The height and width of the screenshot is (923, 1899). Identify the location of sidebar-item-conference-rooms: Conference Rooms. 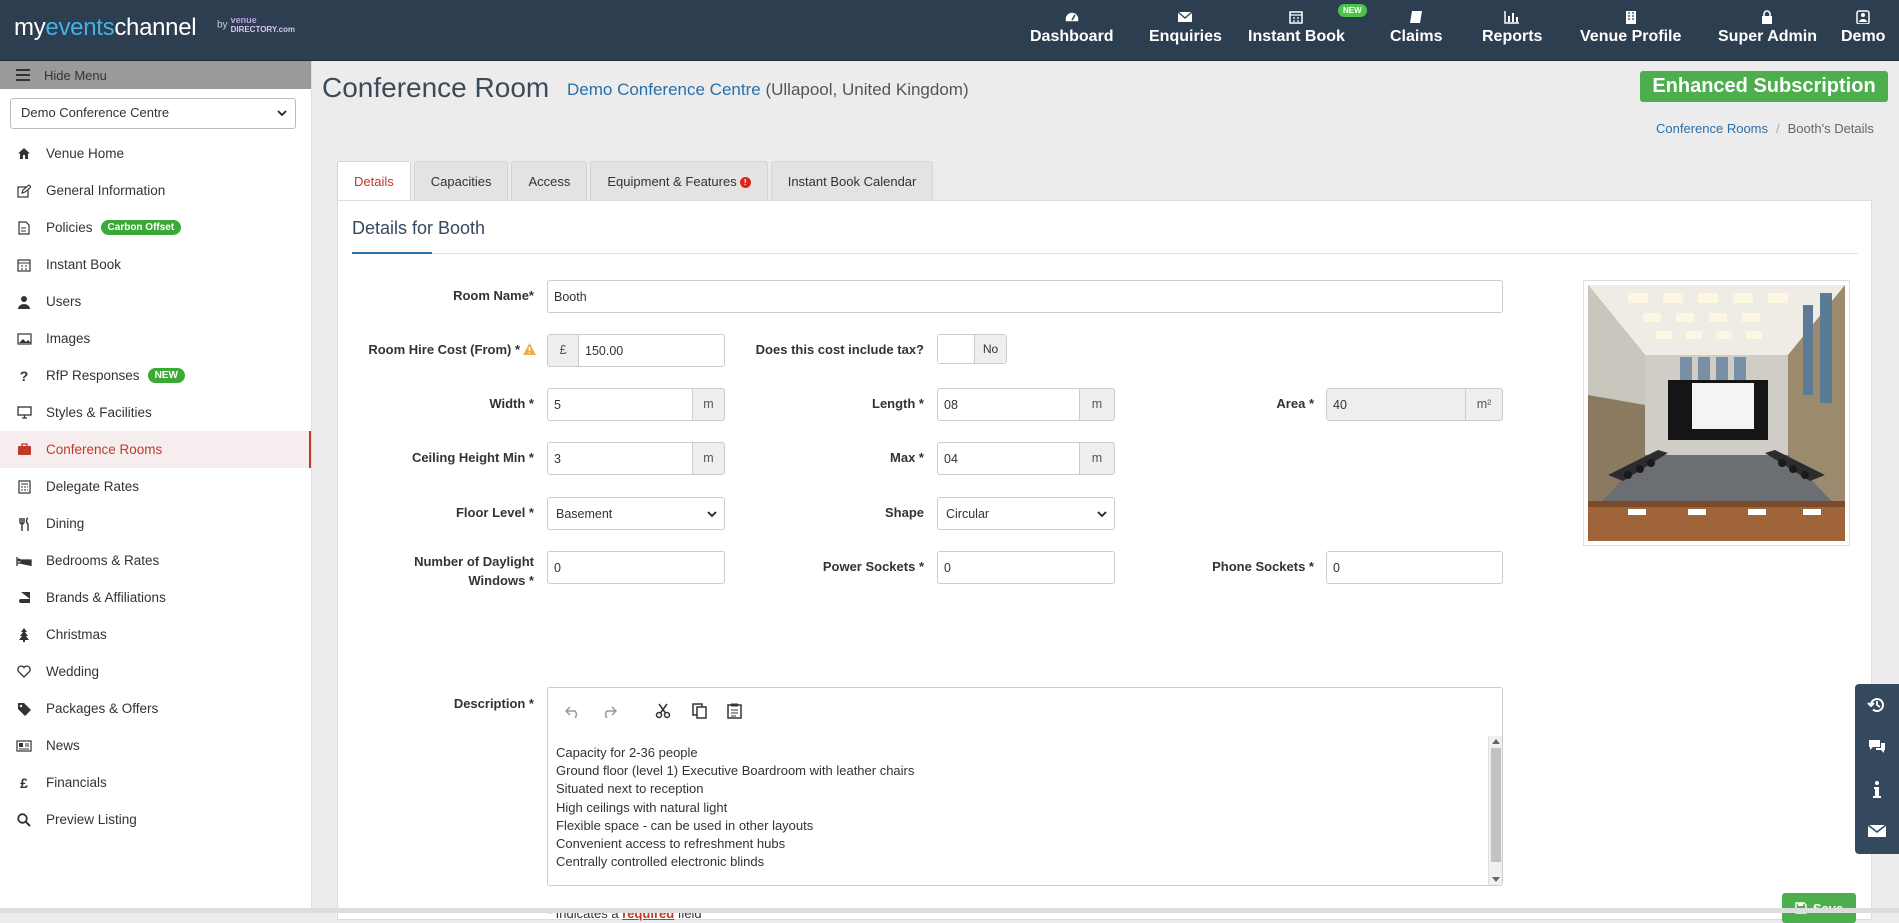
(155, 449).